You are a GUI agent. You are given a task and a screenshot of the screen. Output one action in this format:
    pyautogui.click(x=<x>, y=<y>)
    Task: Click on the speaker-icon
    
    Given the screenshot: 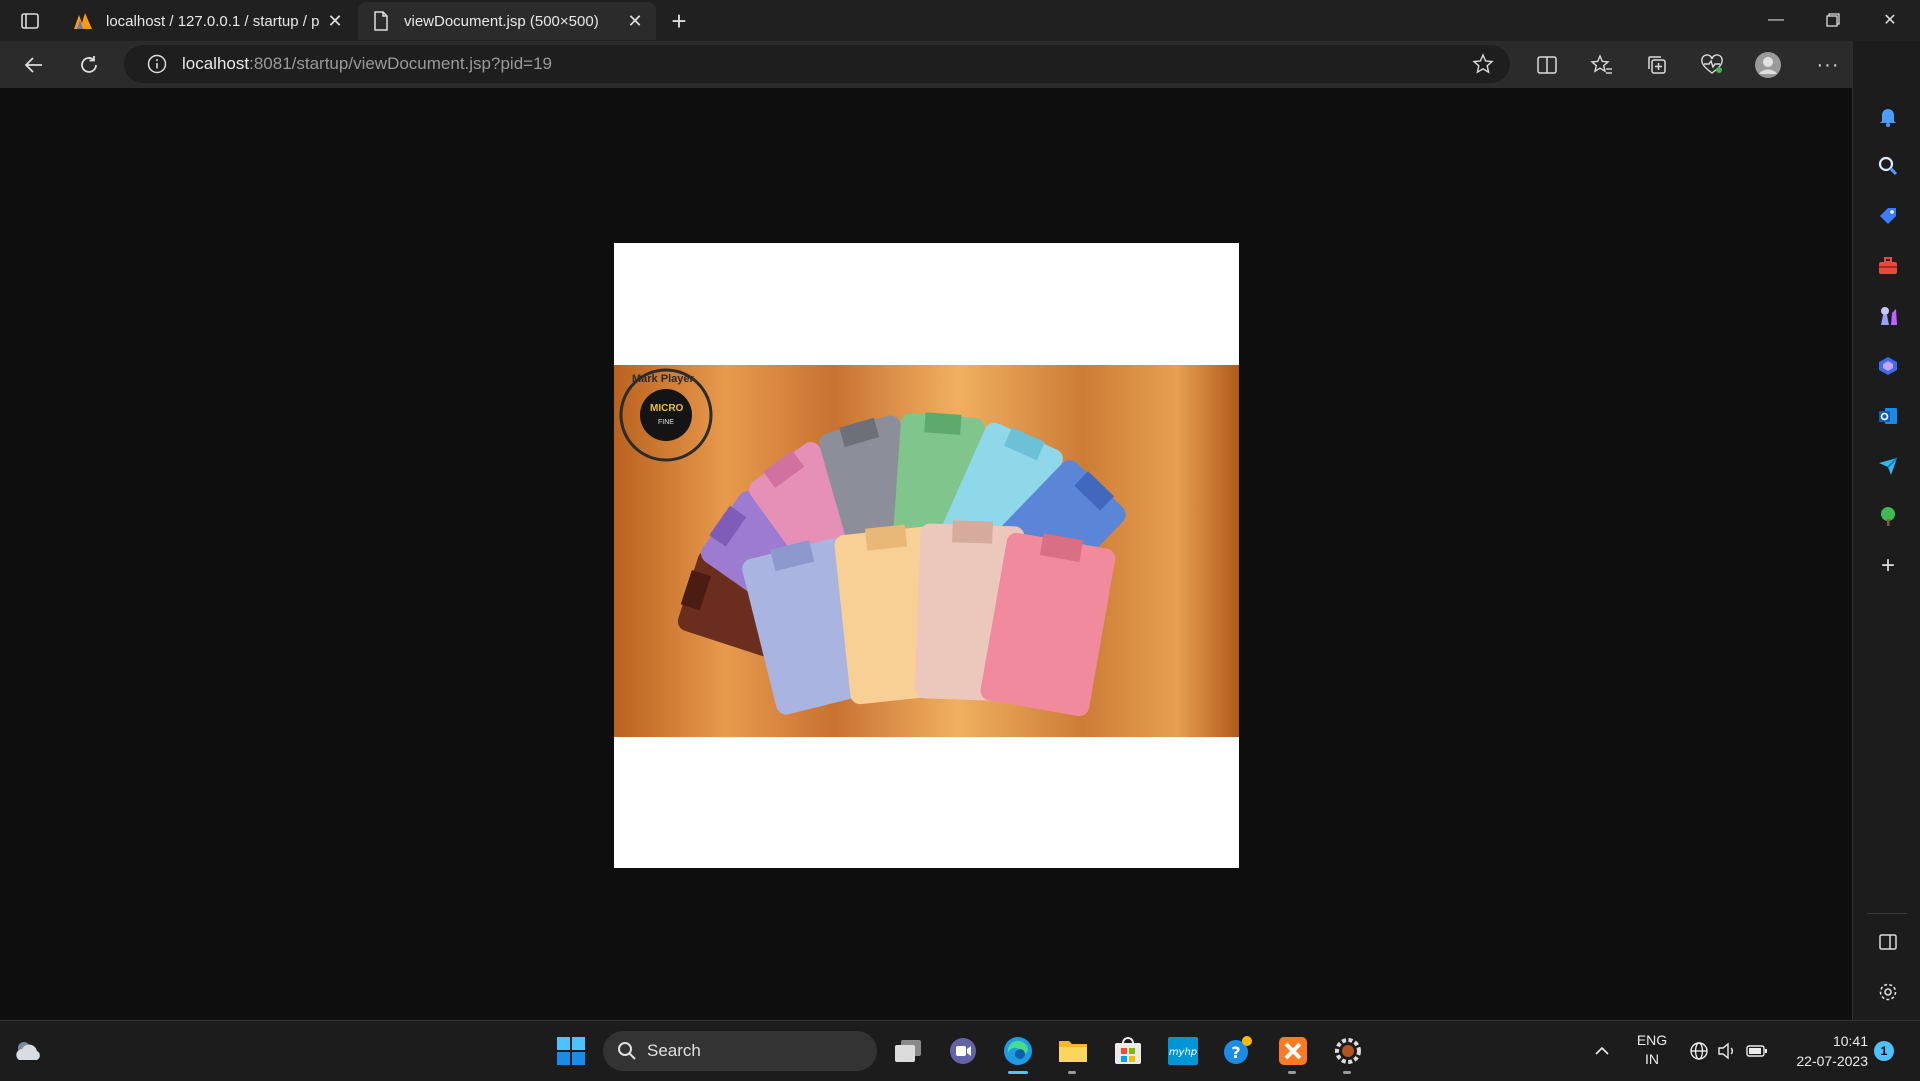 What is the action you would take?
    pyautogui.click(x=1725, y=1051)
    